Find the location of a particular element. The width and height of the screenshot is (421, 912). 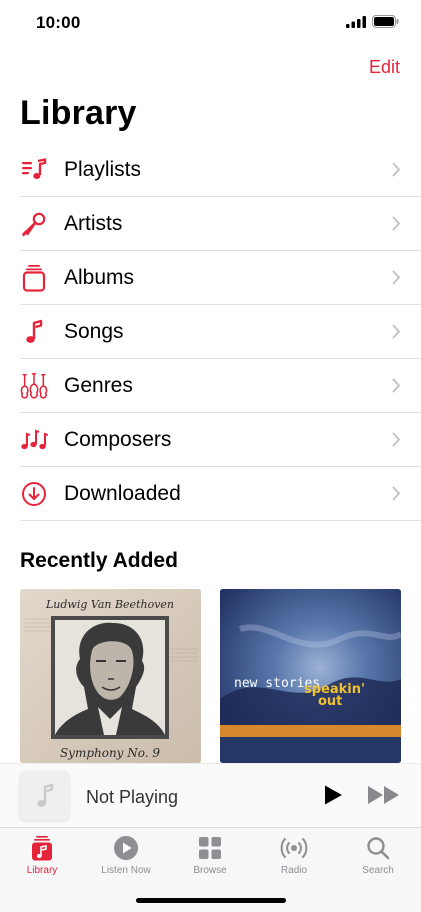

home-indicator is located at coordinates (211, 900).